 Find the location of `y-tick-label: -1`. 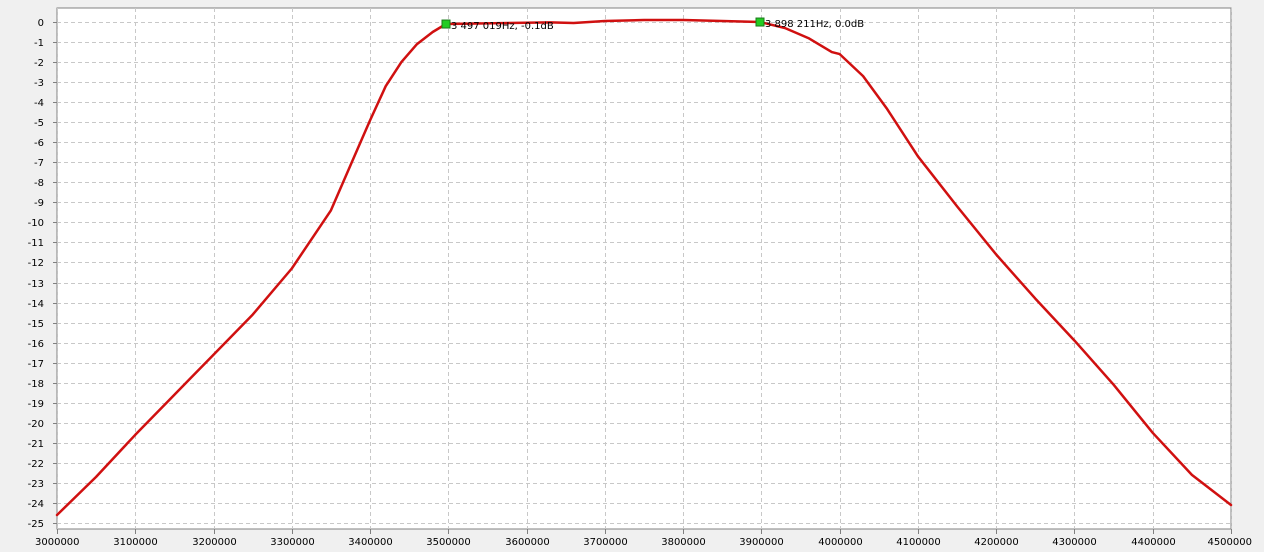

y-tick-label: -1 is located at coordinates (39, 43).